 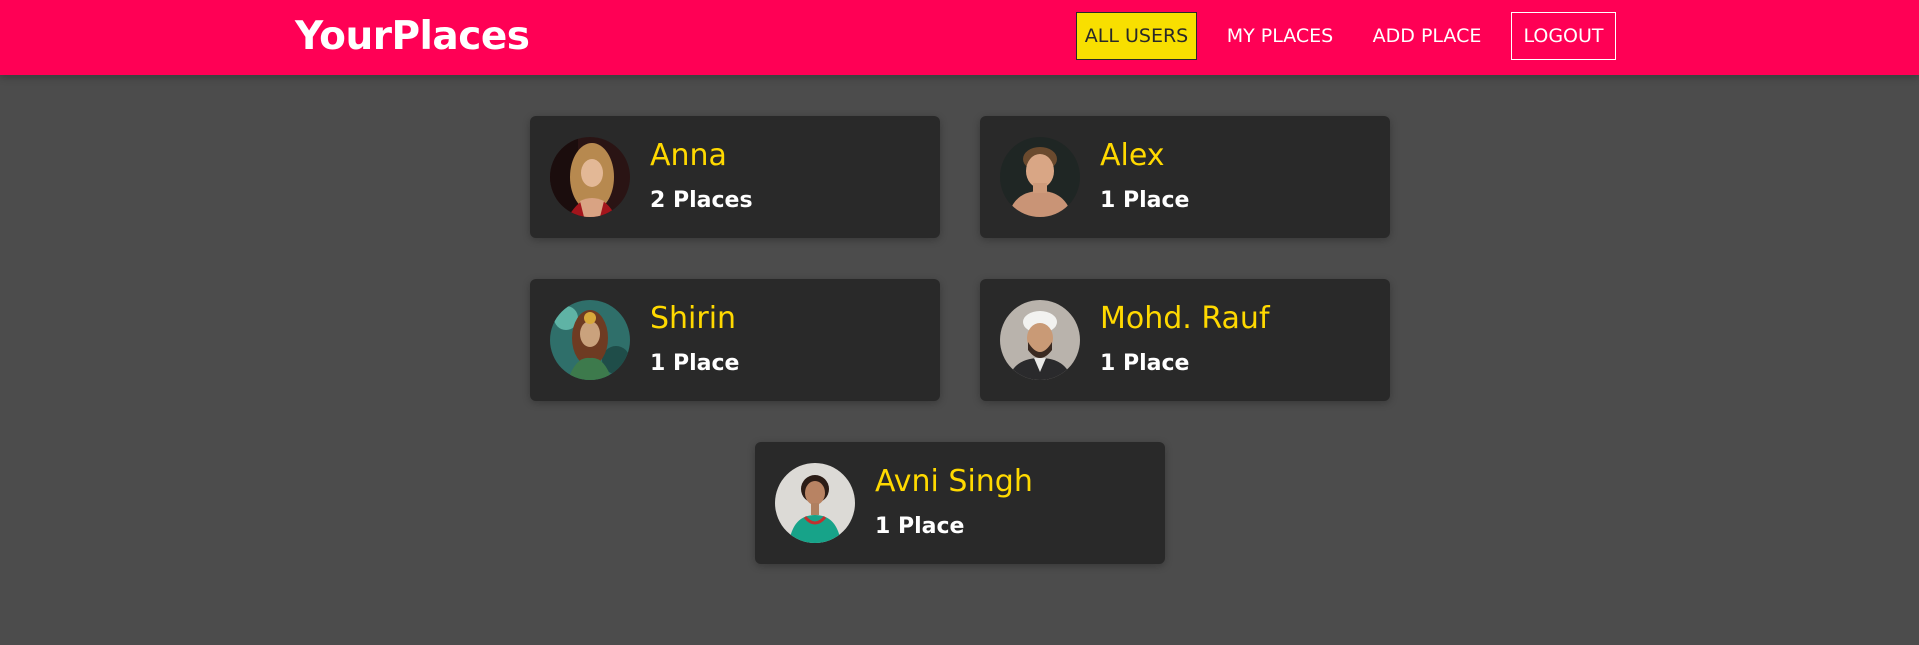 I want to click on nav-all-users: ALL USERS, so click(x=1136, y=36).